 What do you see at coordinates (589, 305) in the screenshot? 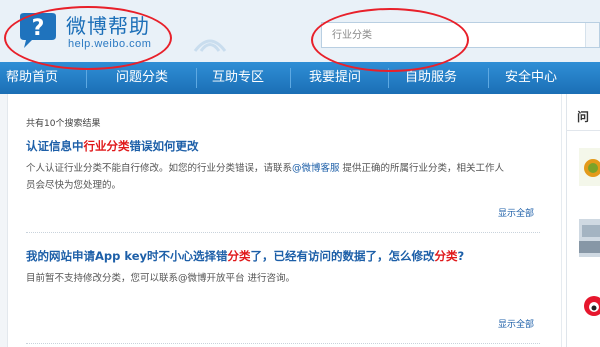
I see `weibo-logo-icon` at bounding box center [589, 305].